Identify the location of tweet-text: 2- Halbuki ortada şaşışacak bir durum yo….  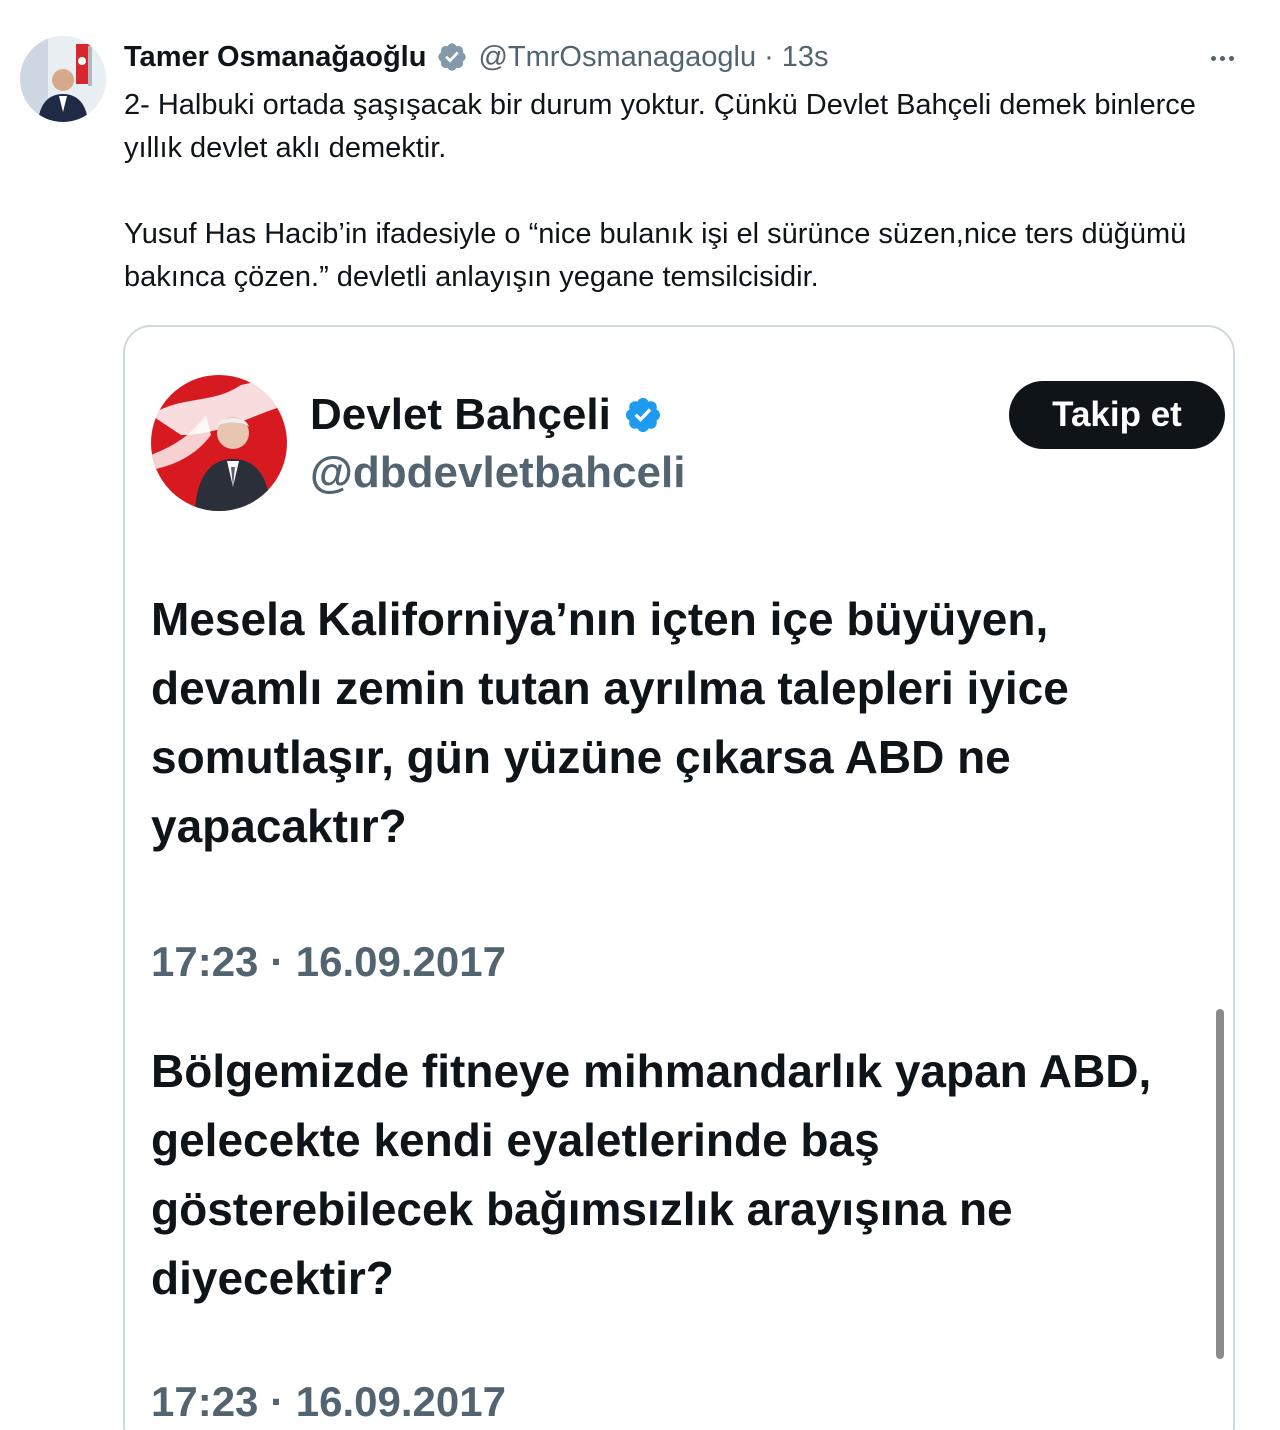
(679, 191).